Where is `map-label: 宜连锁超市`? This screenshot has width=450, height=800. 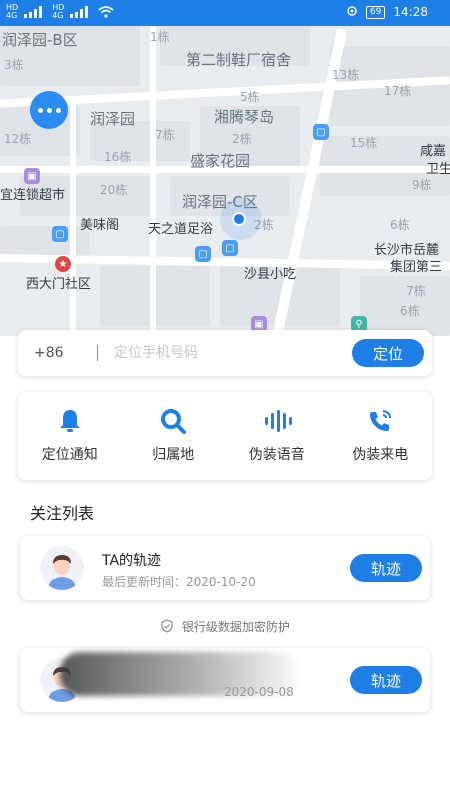 map-label: 宜连锁超市 is located at coordinates (33, 195).